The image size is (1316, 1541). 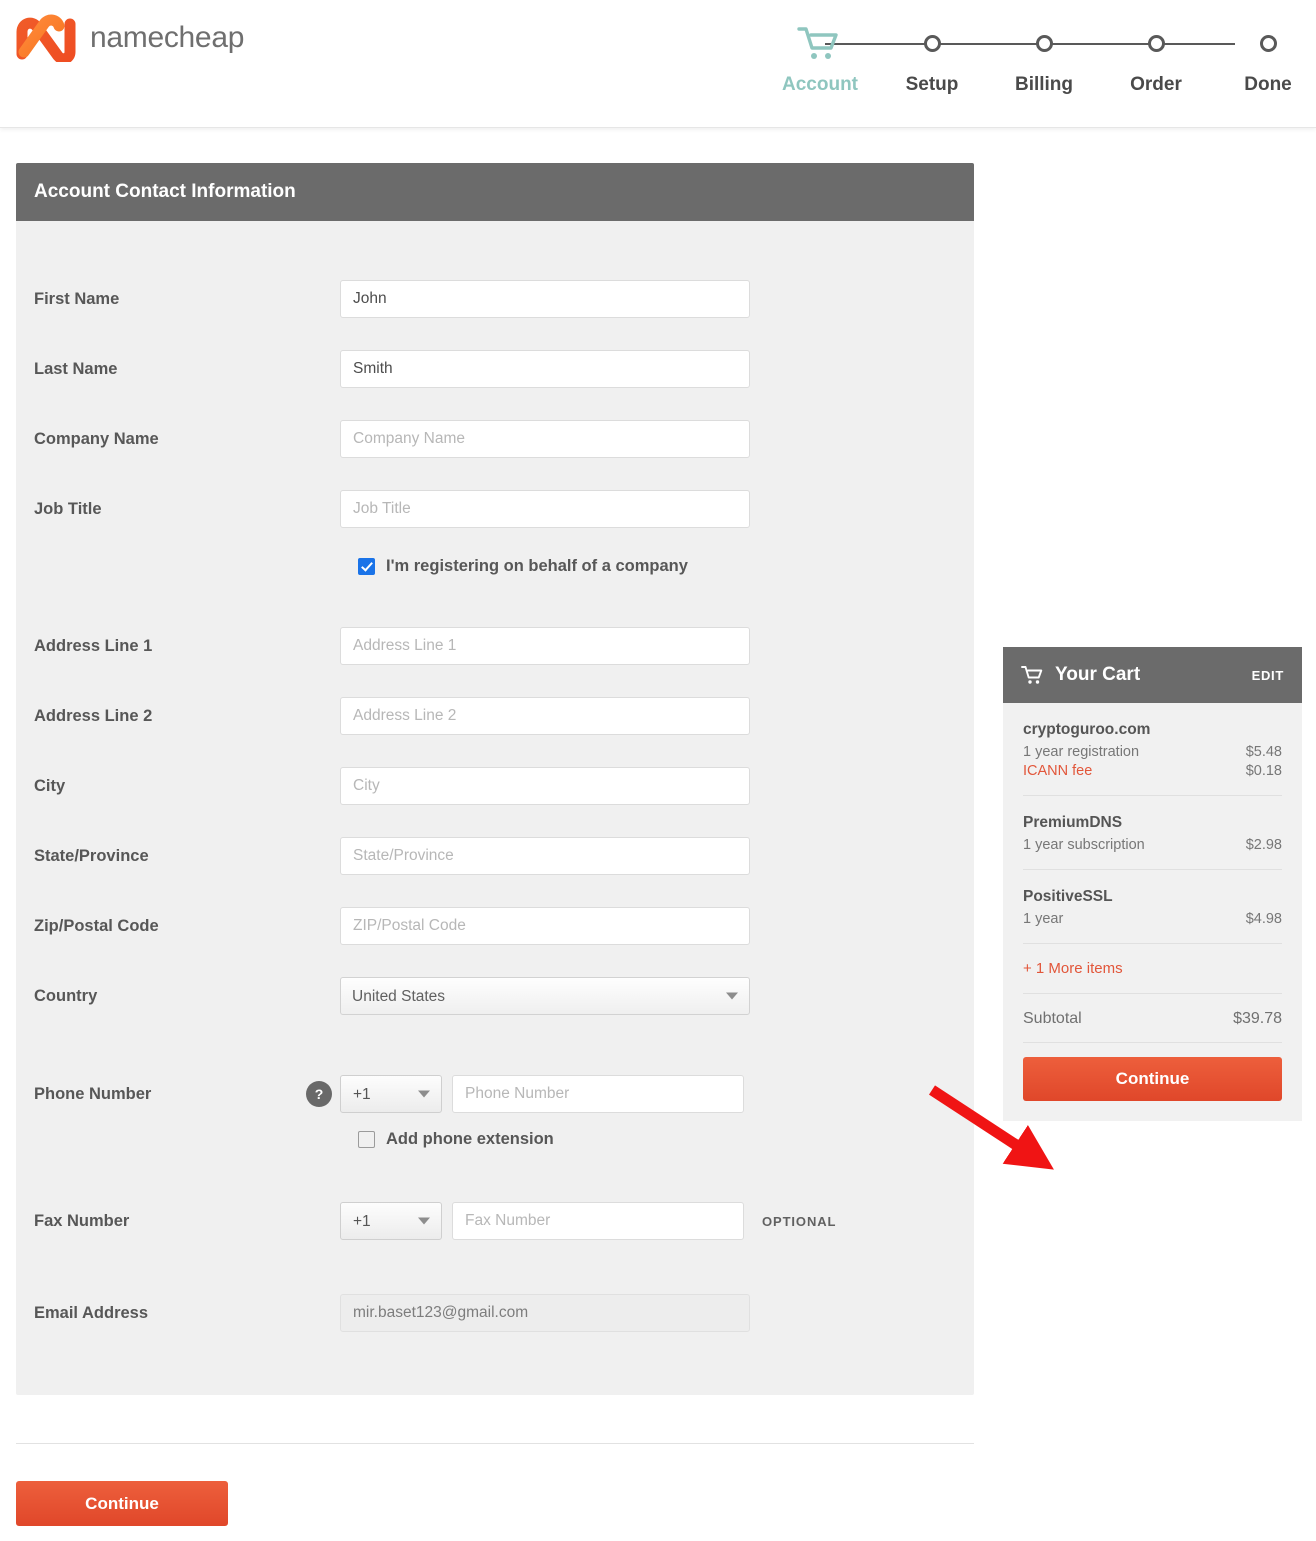 What do you see at coordinates (545, 786) in the screenshot?
I see `city-input` at bounding box center [545, 786].